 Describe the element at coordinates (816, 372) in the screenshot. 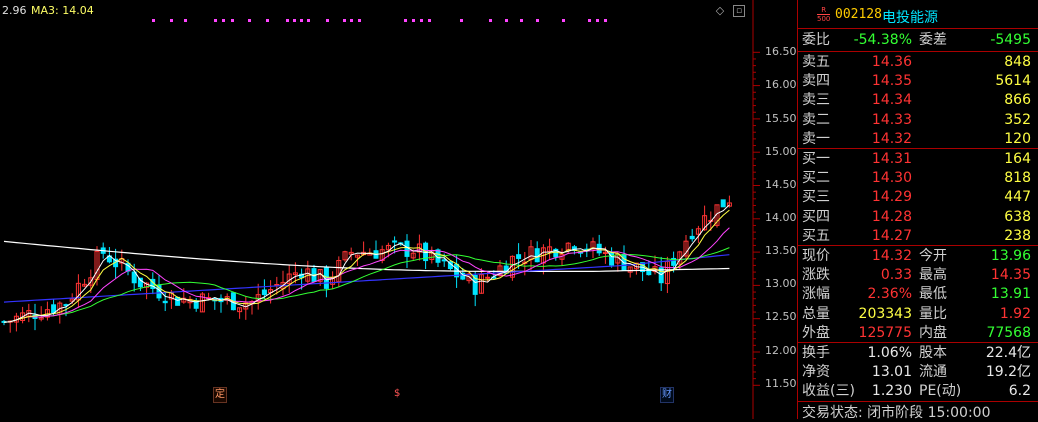

I see `fundamental-label: 净资` at that location.